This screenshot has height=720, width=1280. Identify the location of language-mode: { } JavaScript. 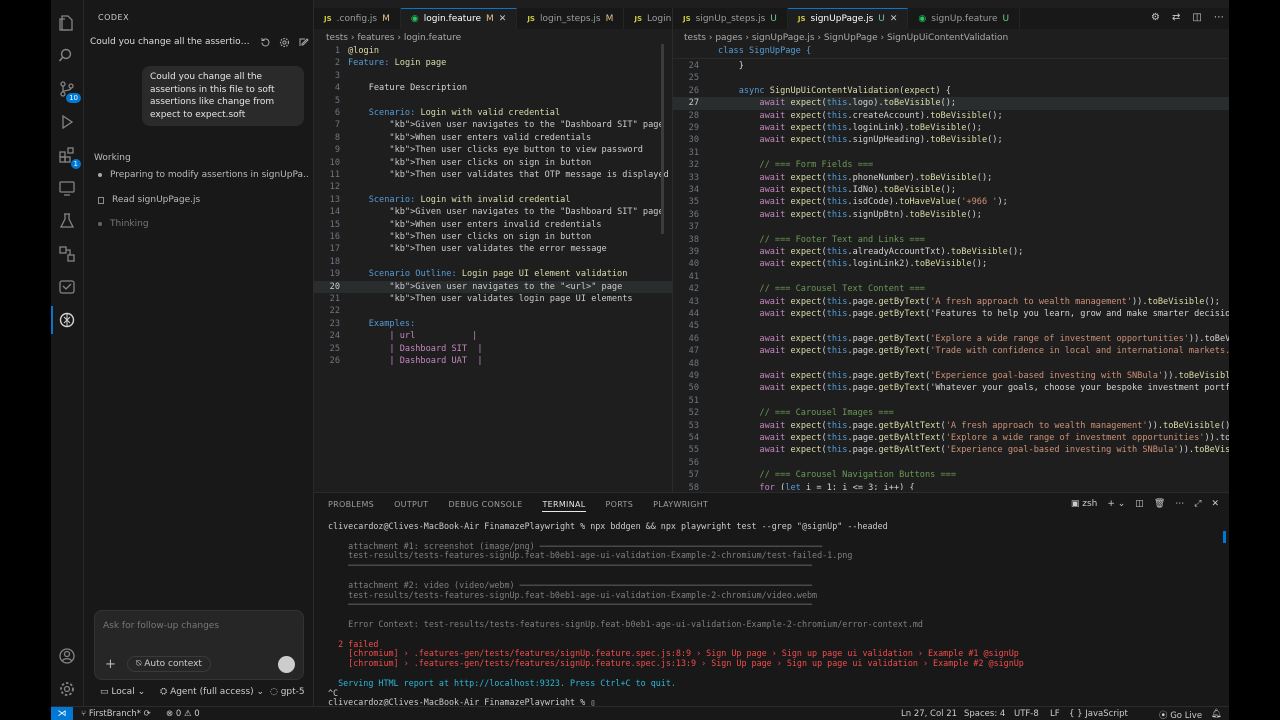
(1098, 714).